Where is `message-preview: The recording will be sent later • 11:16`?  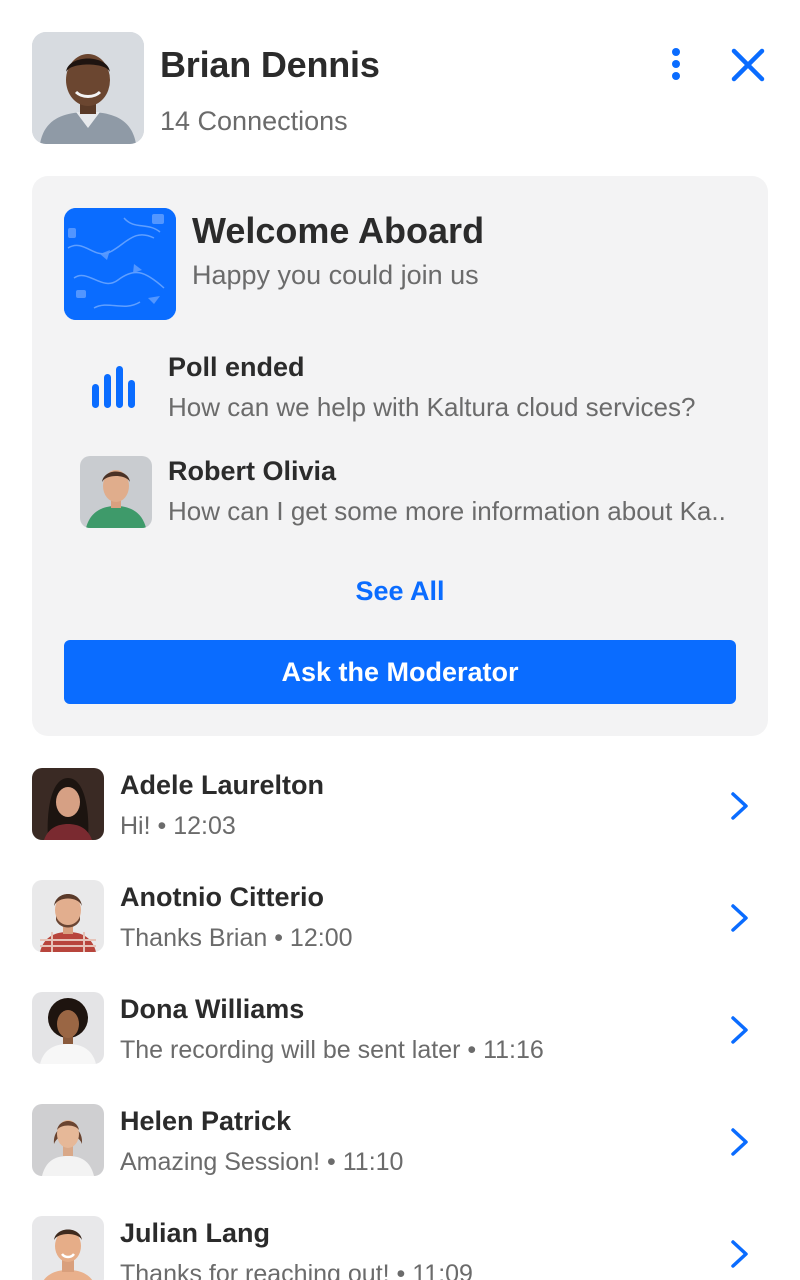
message-preview: The recording will be sent later • 11:16 is located at coordinates (332, 1050).